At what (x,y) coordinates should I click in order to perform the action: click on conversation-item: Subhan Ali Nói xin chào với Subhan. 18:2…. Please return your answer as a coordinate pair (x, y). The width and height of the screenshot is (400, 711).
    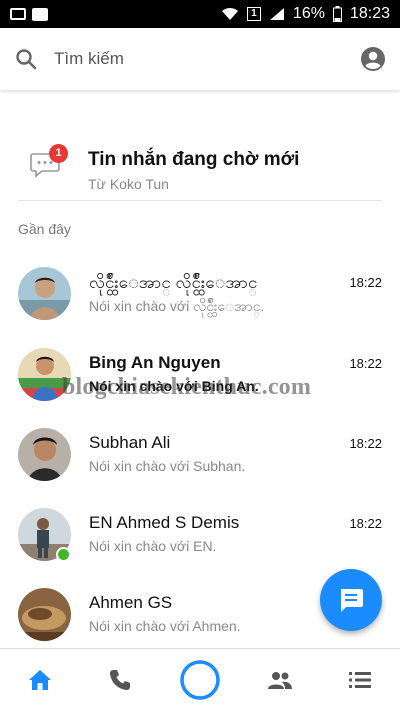
    Looking at the image, I should click on (200, 468).